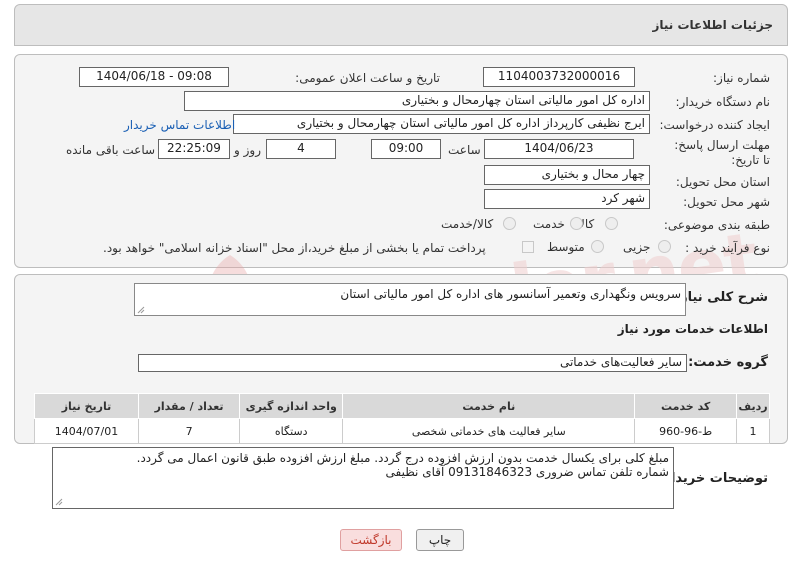 This screenshot has height=566, width=788. What do you see at coordinates (753, 431) in the screenshot?
I see `cell-index: 1` at bounding box center [753, 431].